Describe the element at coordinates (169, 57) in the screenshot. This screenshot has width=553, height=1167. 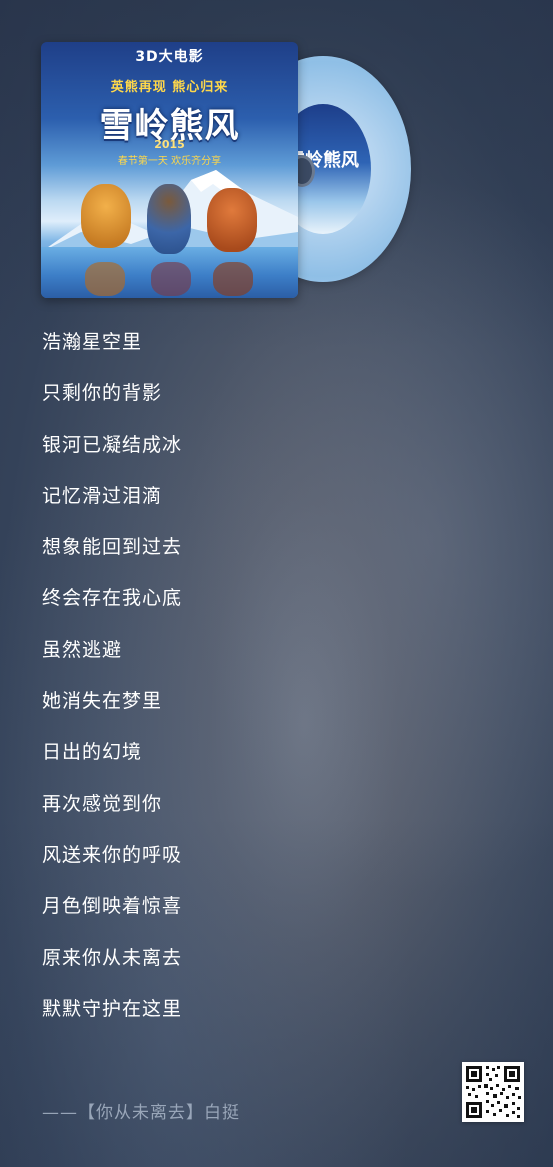
I see `album-top-text: 3D大电影` at that location.